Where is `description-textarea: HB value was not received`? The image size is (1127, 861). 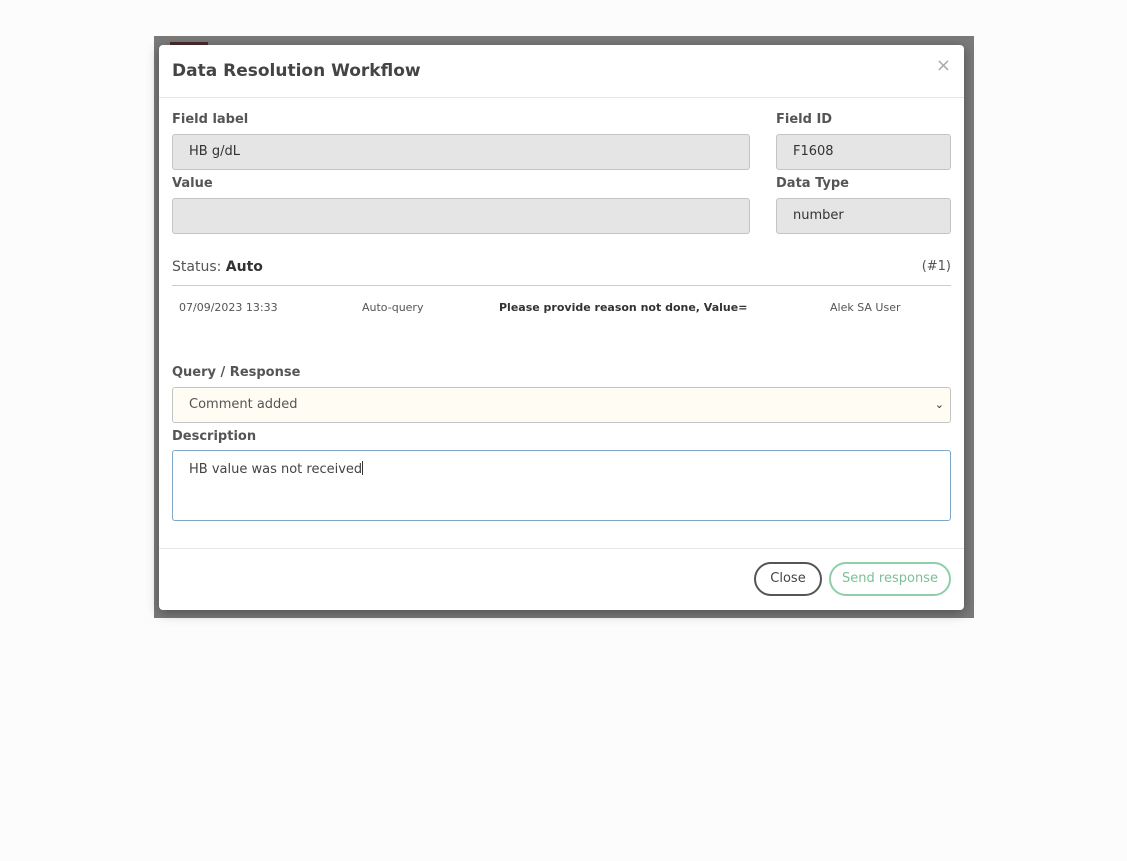
description-textarea: HB value was not received is located at coordinates (561, 485).